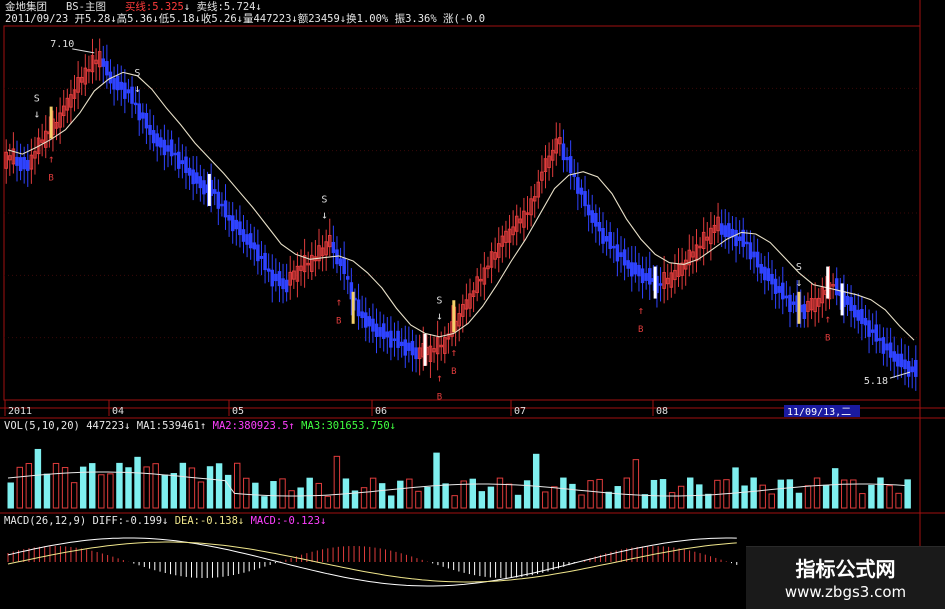 This screenshot has width=945, height=609. What do you see at coordinates (348, 426) in the screenshot?
I see `vol-ma3: MA3:301653.750↓` at bounding box center [348, 426].